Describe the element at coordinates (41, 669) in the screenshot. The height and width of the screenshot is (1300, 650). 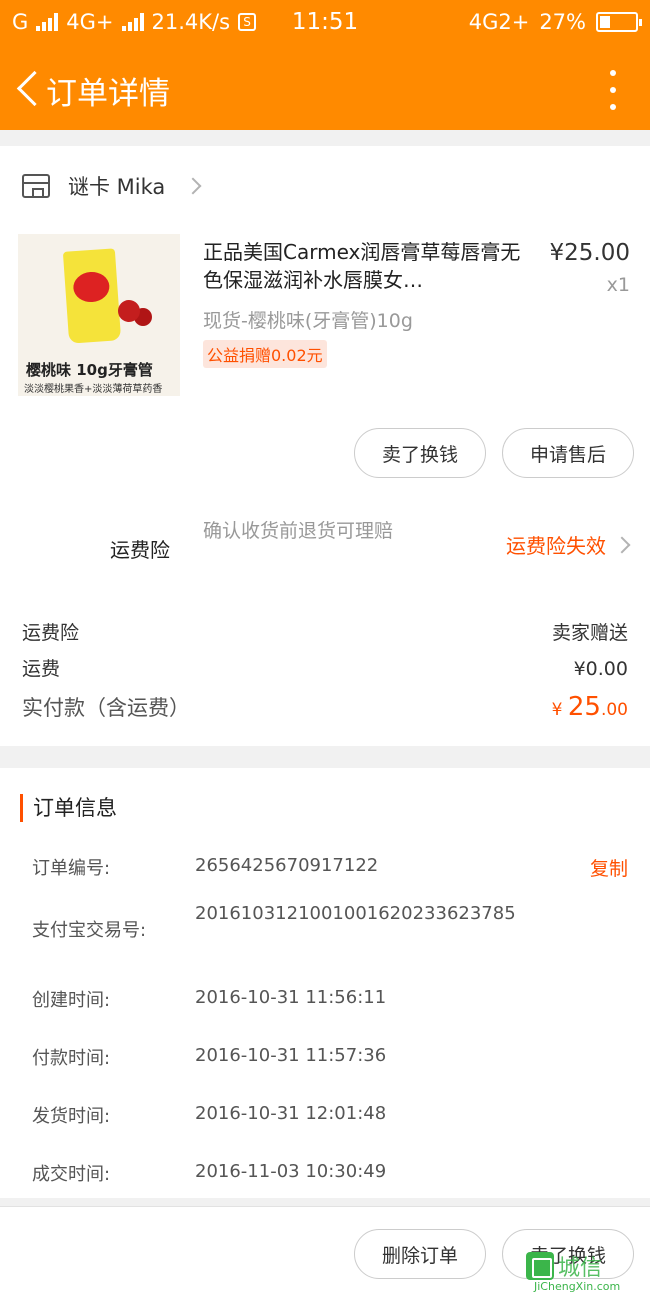
I see `cost-label: 运费` at that location.